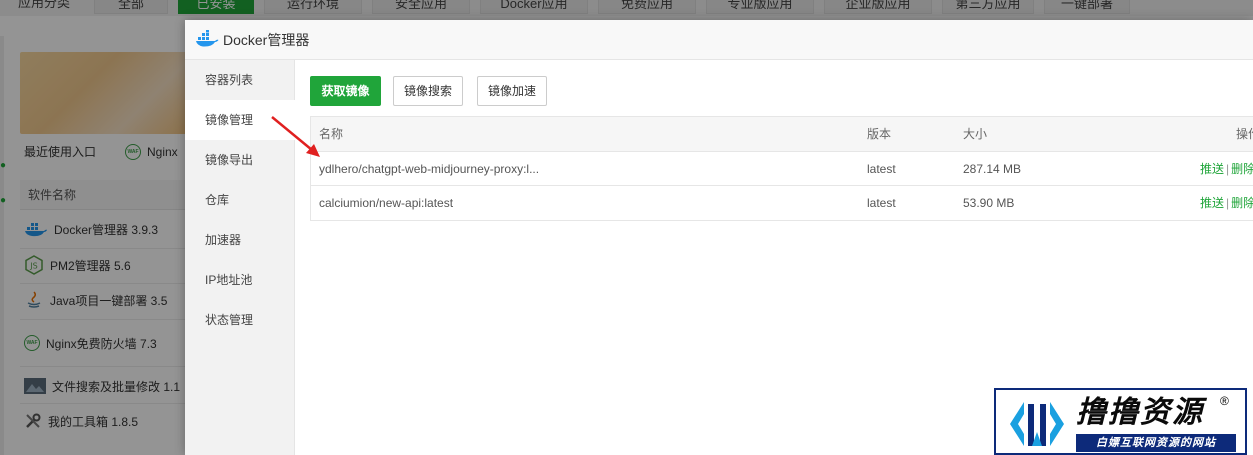  Describe the element at coordinates (1244, 134) in the screenshot. I see `column-header-actions: 操作` at that location.